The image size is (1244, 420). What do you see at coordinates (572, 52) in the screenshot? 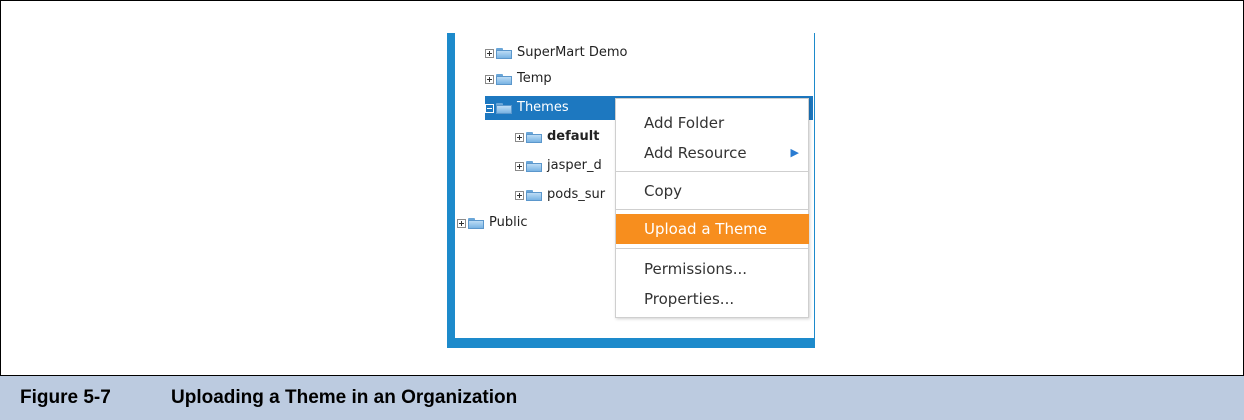
I see `tree-item-label: SuperMart Demo` at bounding box center [572, 52].